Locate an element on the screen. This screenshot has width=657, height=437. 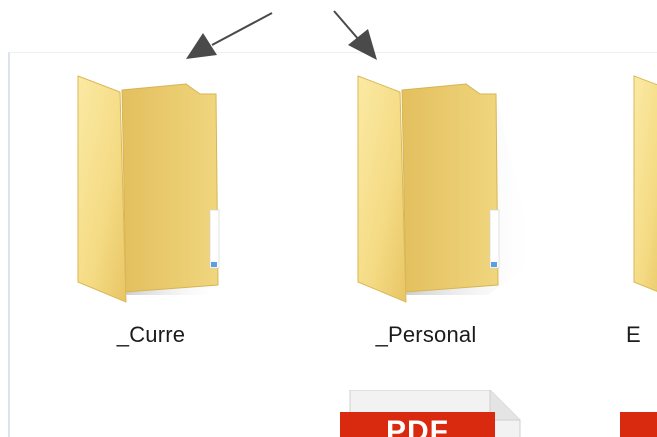
pdf-type-badge: PDF is located at coordinates (417, 424).